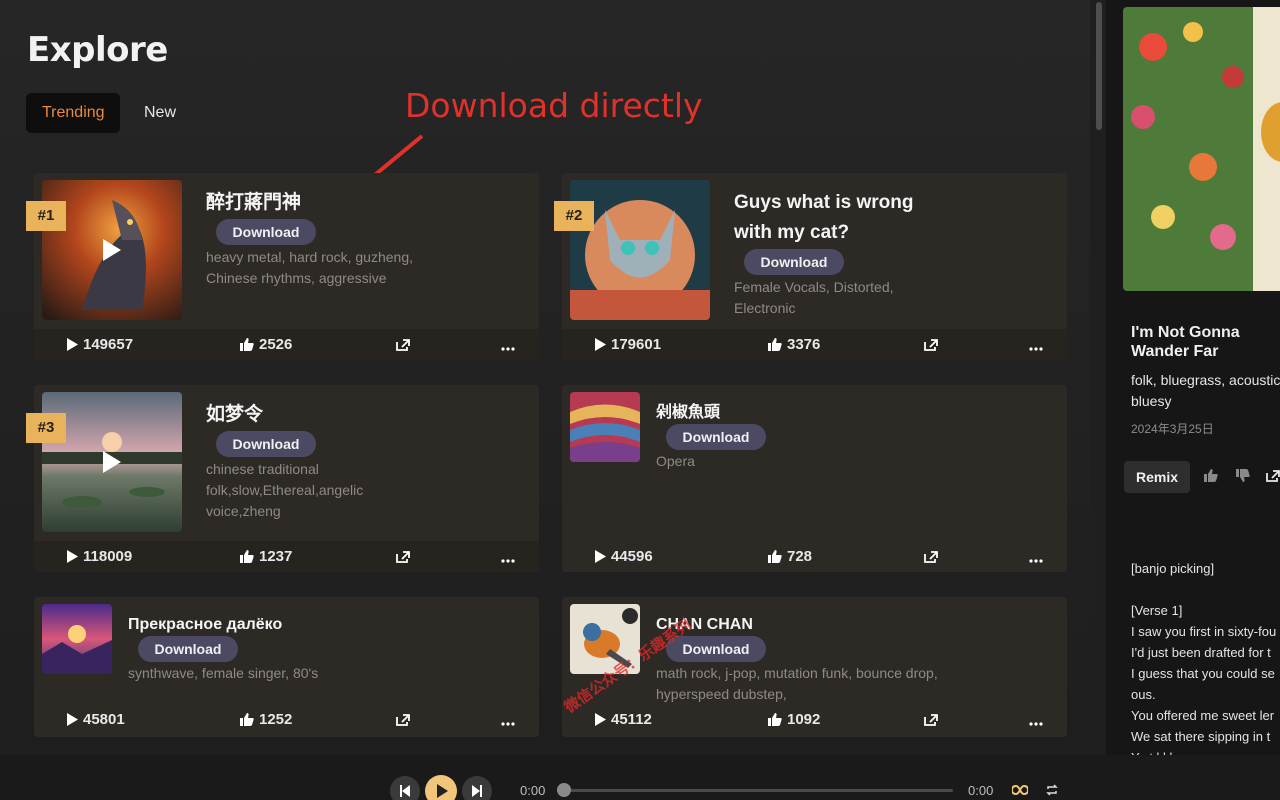 The image size is (1280, 800). What do you see at coordinates (804, 719) in the screenshot?
I see `like-count-value: 1092` at bounding box center [804, 719].